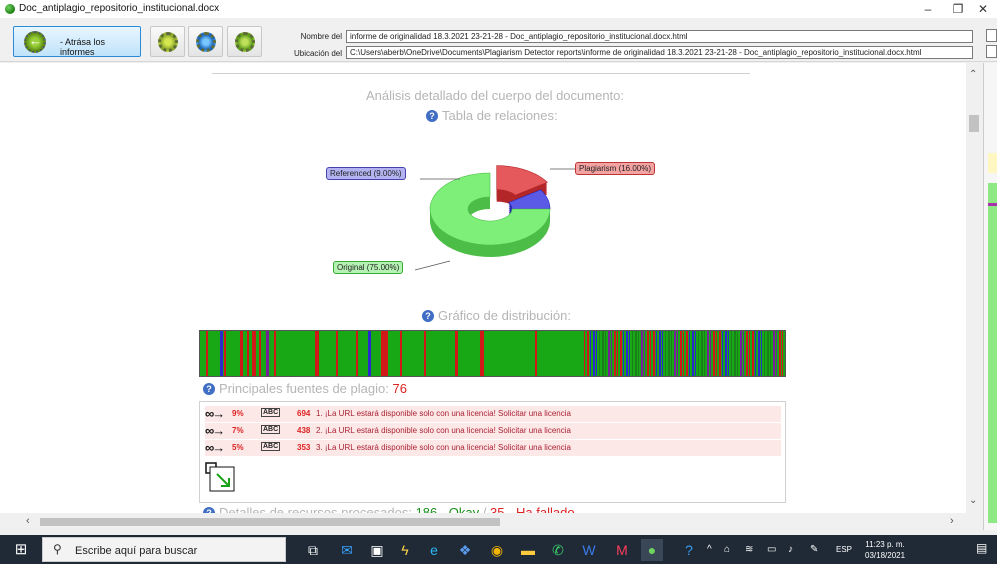 The width and height of the screenshot is (997, 564). What do you see at coordinates (558, 550) in the screenshot?
I see `whatsapp-icon: ✆` at bounding box center [558, 550].